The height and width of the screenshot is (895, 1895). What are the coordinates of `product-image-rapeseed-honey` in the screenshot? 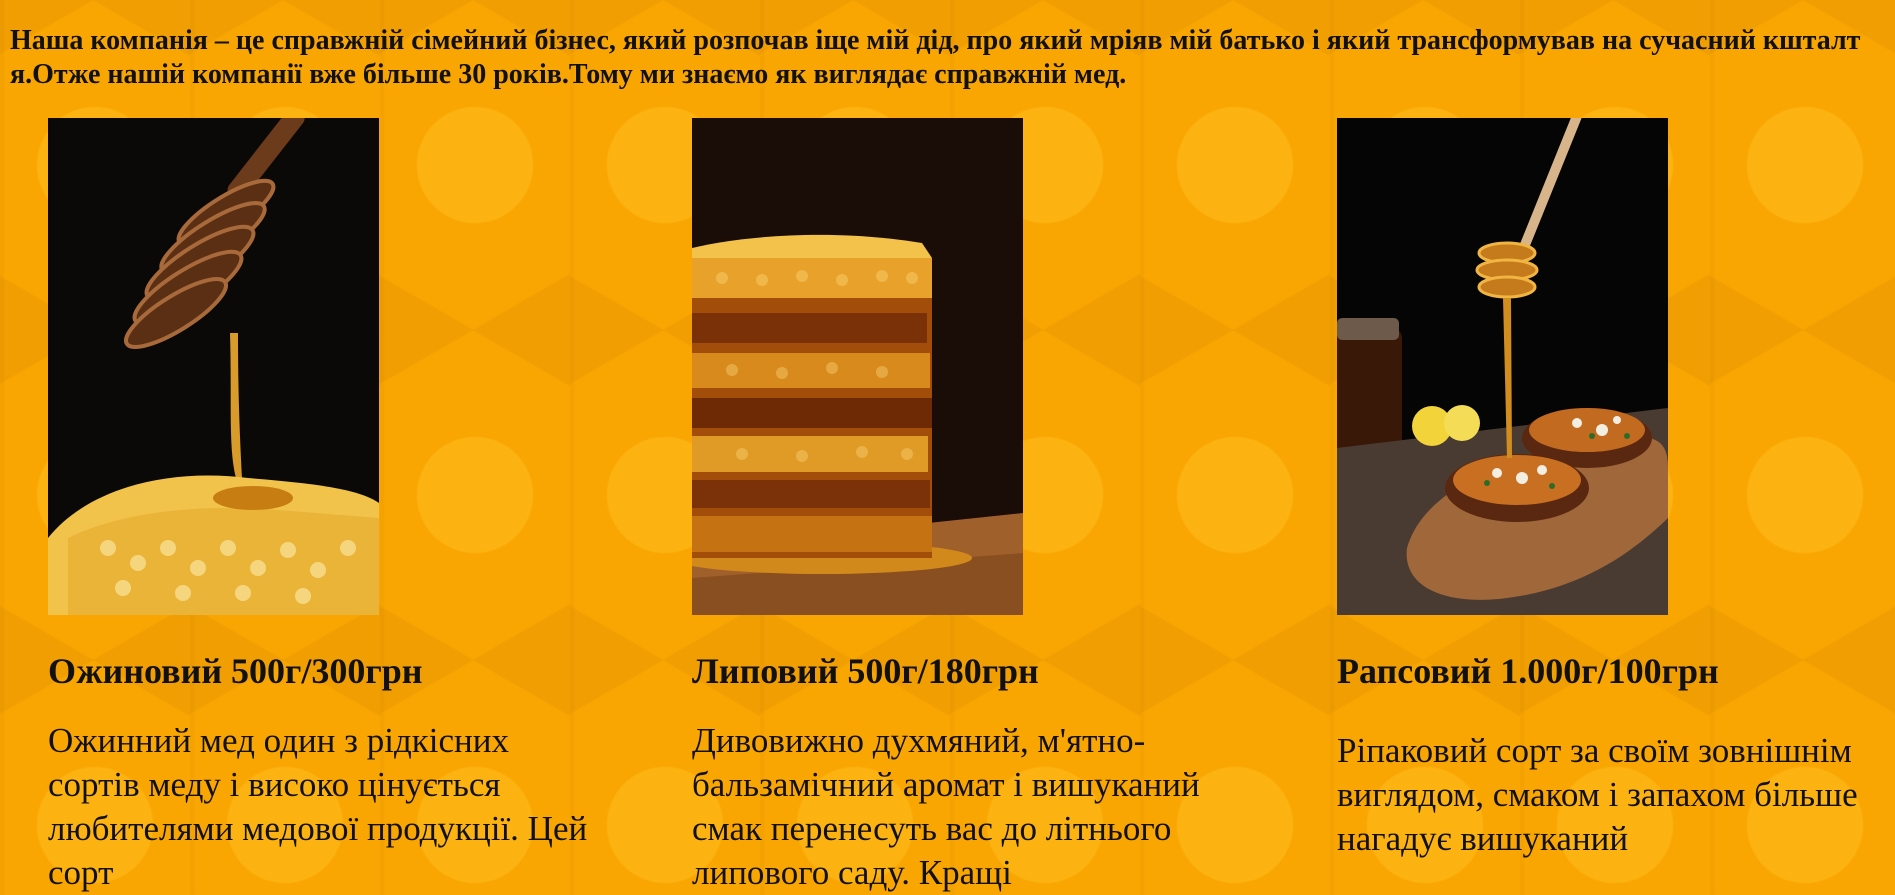 It's located at (1502, 366).